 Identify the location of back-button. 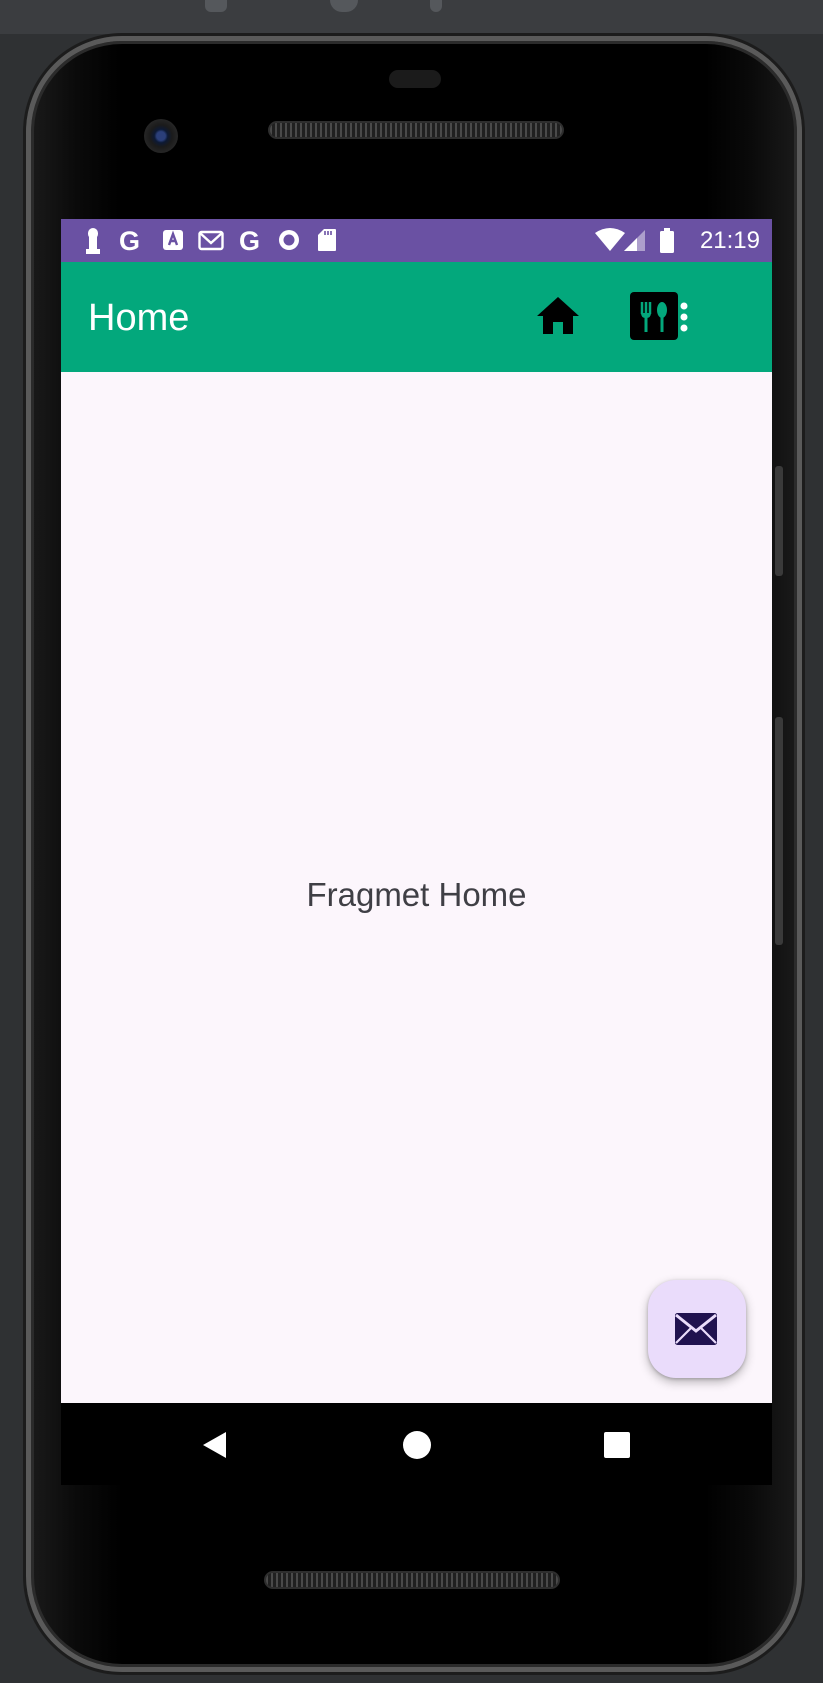
(214, 1447).